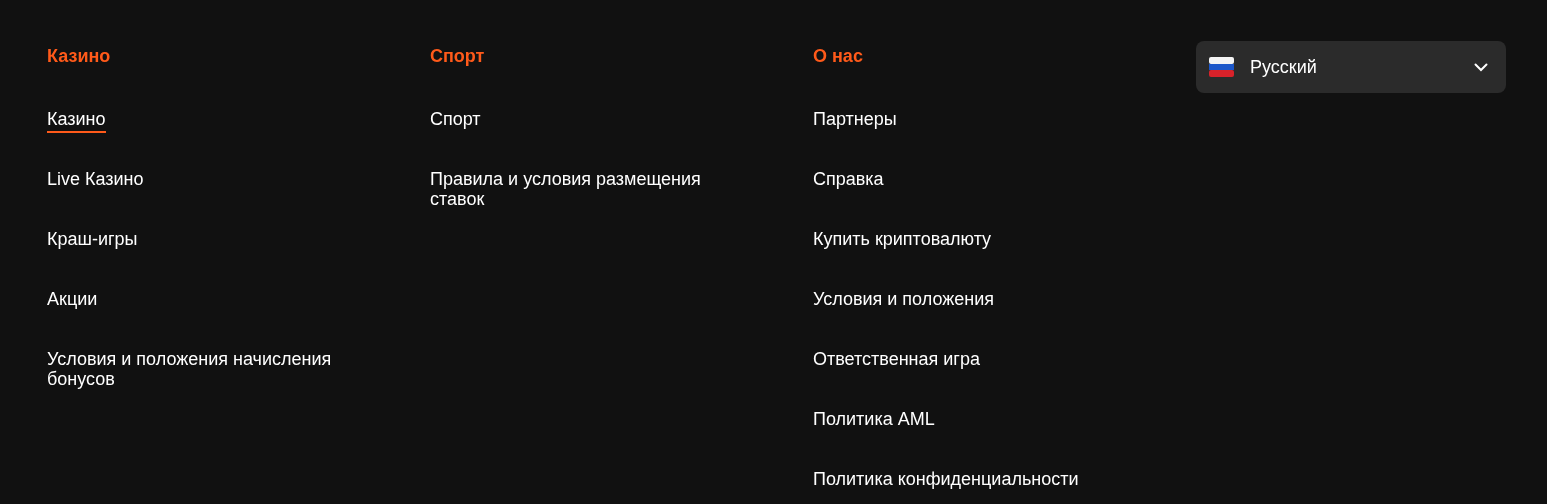 The width and height of the screenshot is (1547, 504). I want to click on footer-link: Правила и условия размещения ставок, so click(590, 191).